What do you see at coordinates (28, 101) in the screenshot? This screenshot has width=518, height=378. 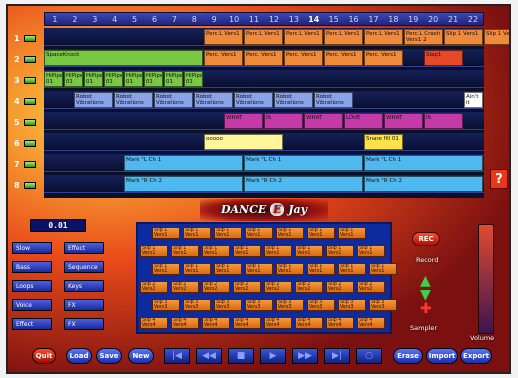 I see `track-4-header: 4` at bounding box center [28, 101].